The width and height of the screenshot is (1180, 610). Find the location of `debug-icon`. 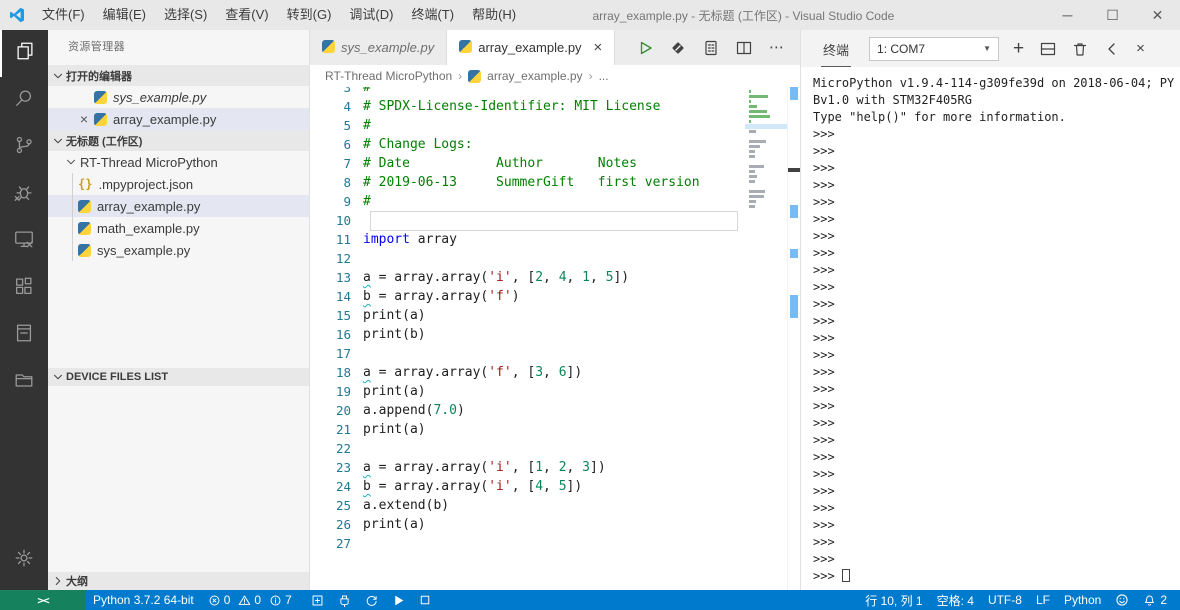

debug-icon is located at coordinates (24, 194).